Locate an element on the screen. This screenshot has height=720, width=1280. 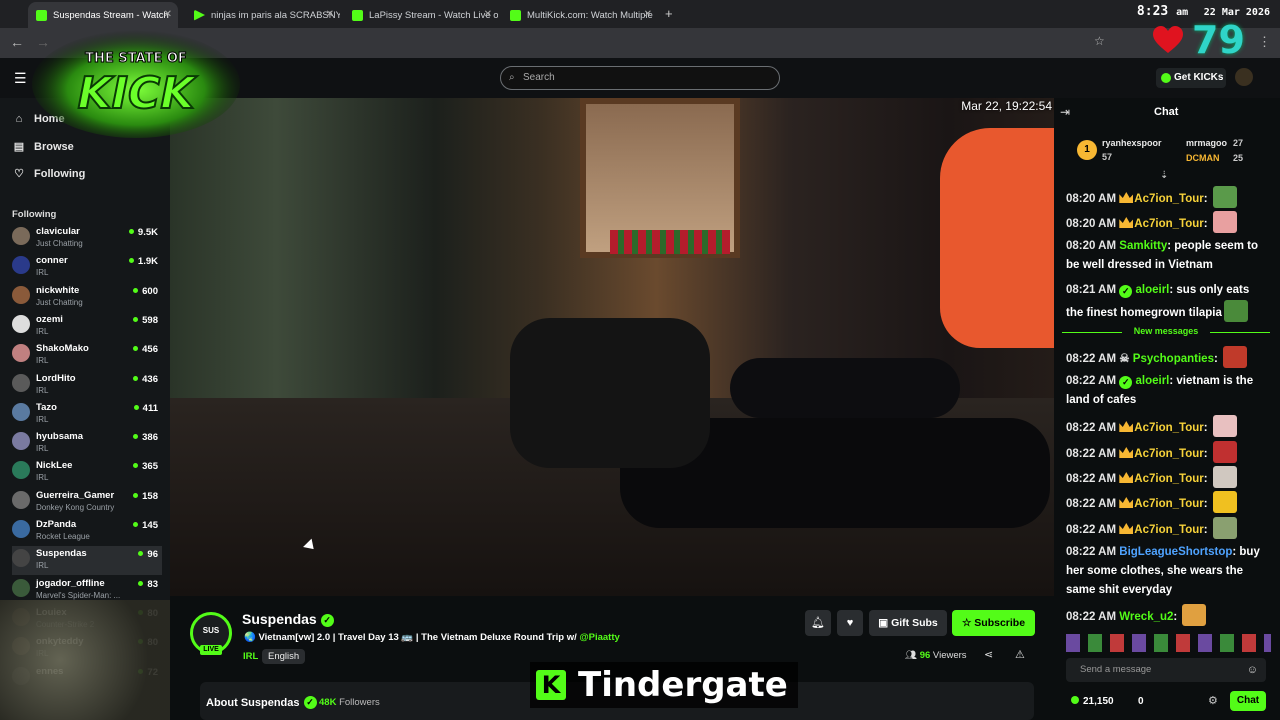
following-name: jogador_offline is located at coordinates (70, 583).